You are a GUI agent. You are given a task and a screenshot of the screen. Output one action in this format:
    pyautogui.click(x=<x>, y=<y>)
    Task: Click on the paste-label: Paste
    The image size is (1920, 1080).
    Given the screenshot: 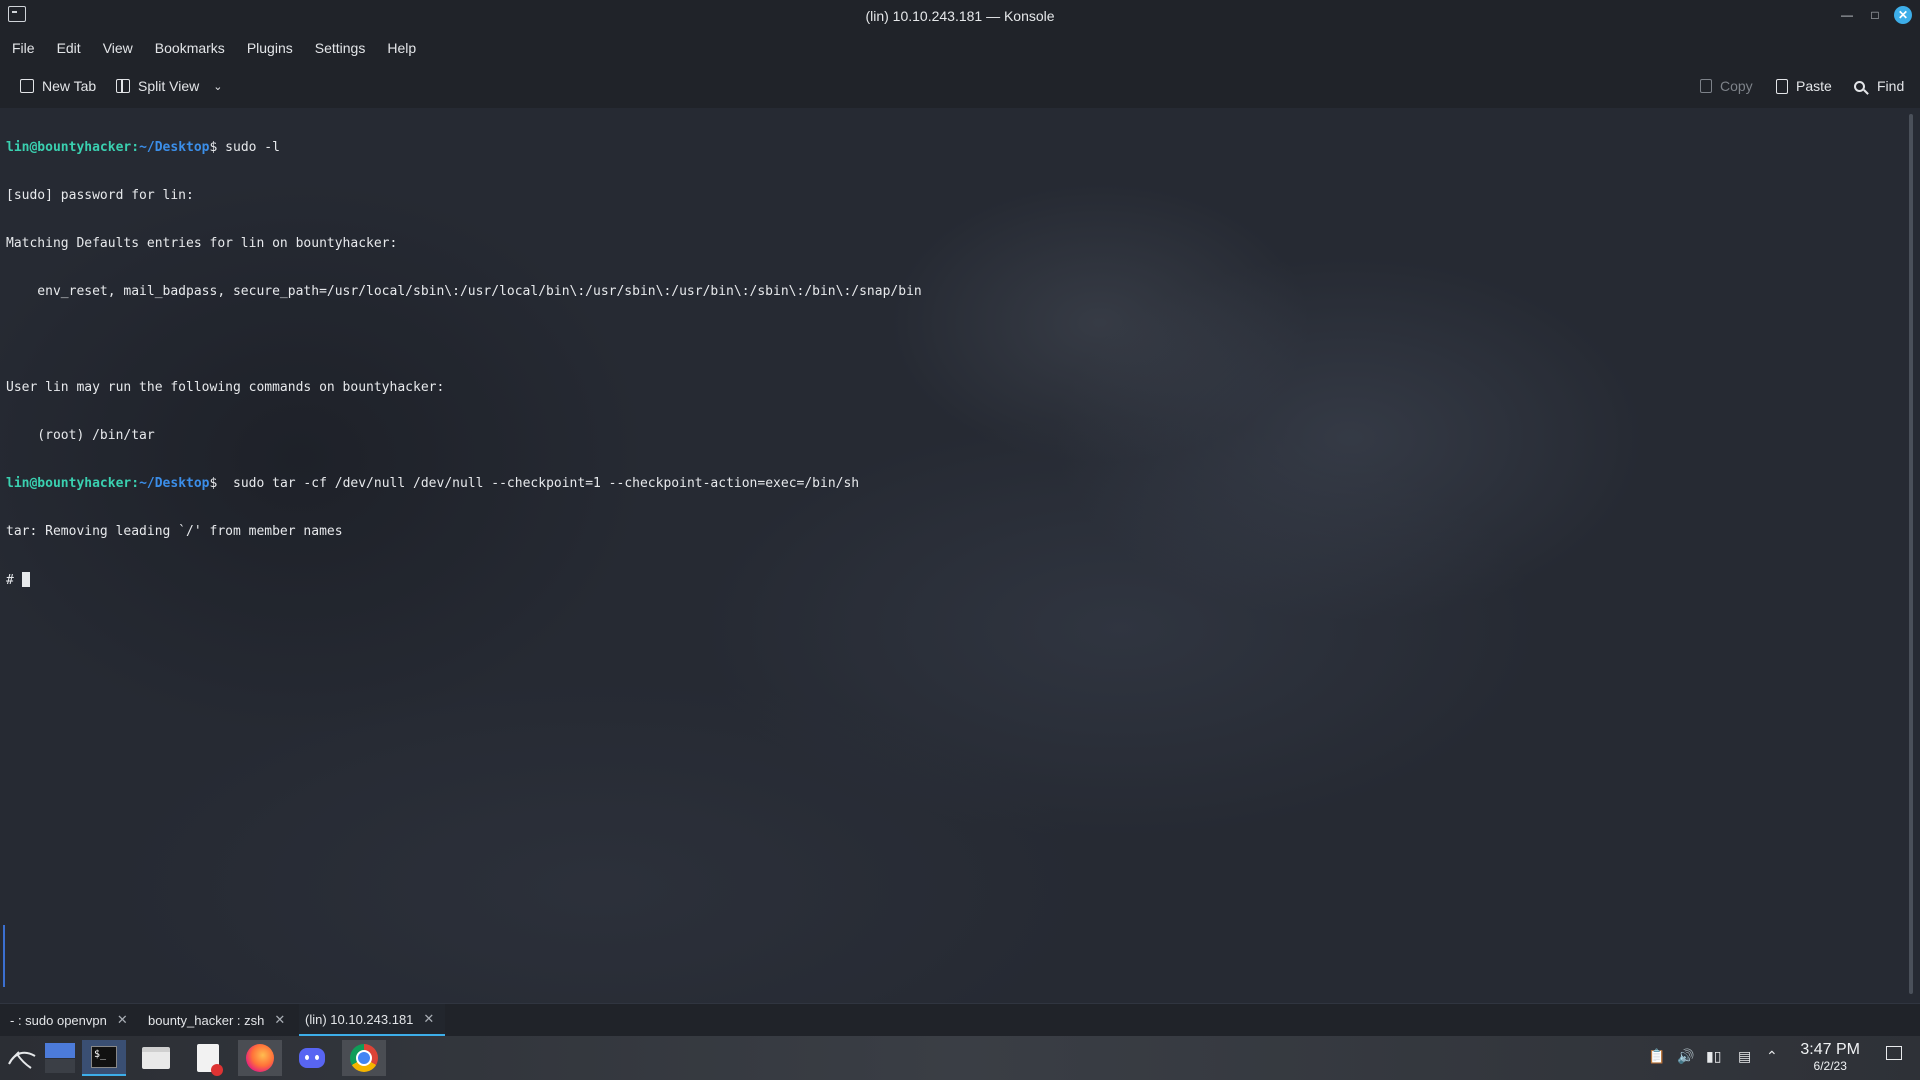 What is the action you would take?
    pyautogui.click(x=1814, y=86)
    